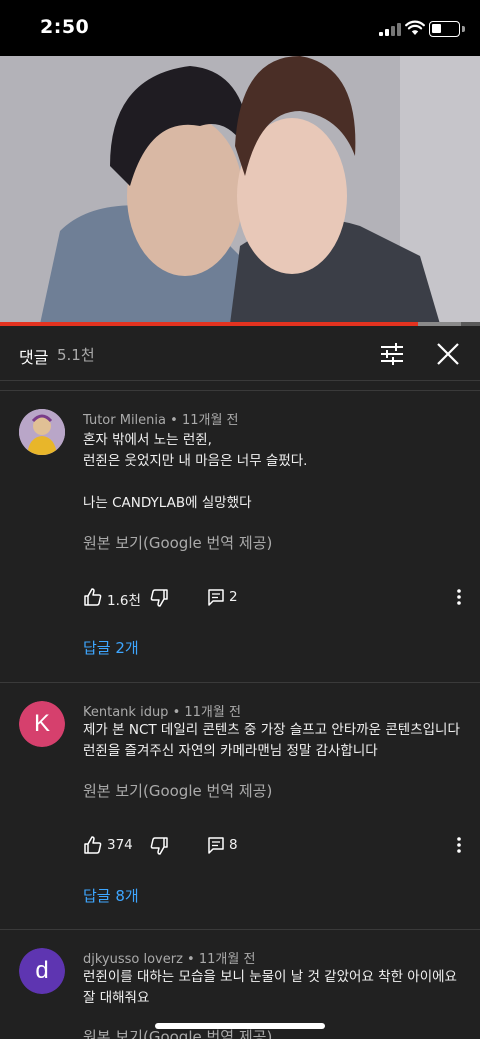 The image size is (480, 1039). I want to click on comment-actions: 1.6천 2, so click(278, 597).